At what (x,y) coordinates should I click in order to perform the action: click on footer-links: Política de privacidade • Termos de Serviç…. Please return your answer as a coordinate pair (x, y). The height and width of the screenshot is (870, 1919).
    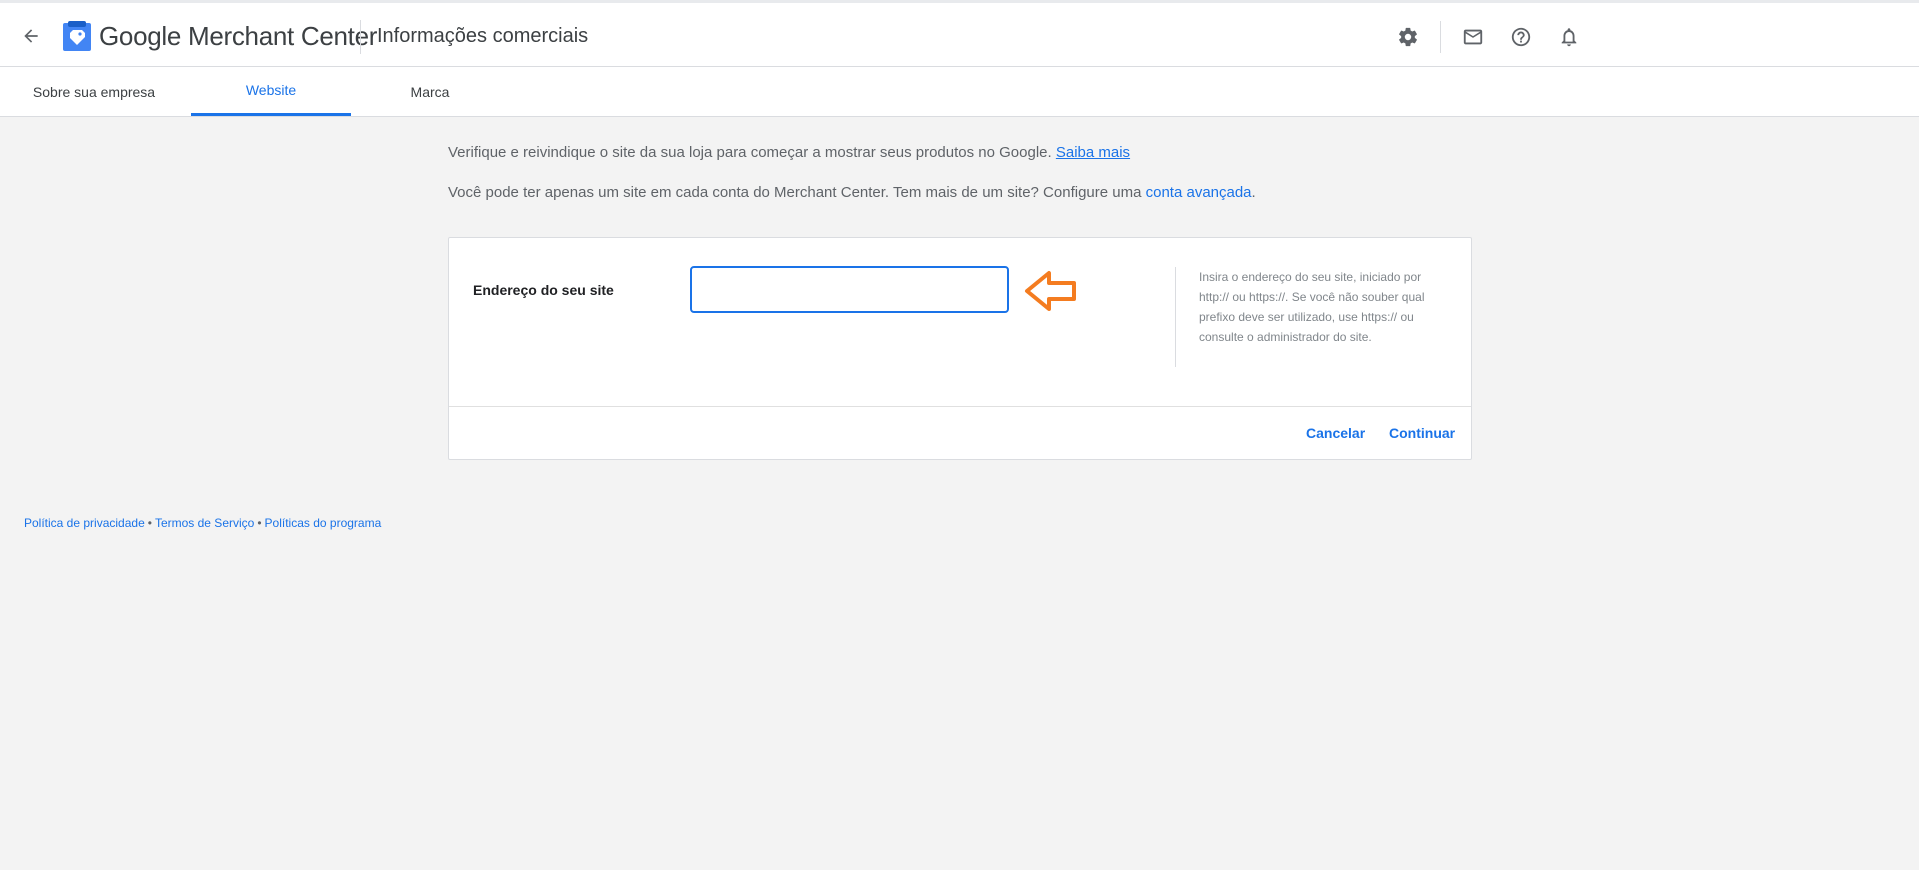
    Looking at the image, I should click on (202, 523).